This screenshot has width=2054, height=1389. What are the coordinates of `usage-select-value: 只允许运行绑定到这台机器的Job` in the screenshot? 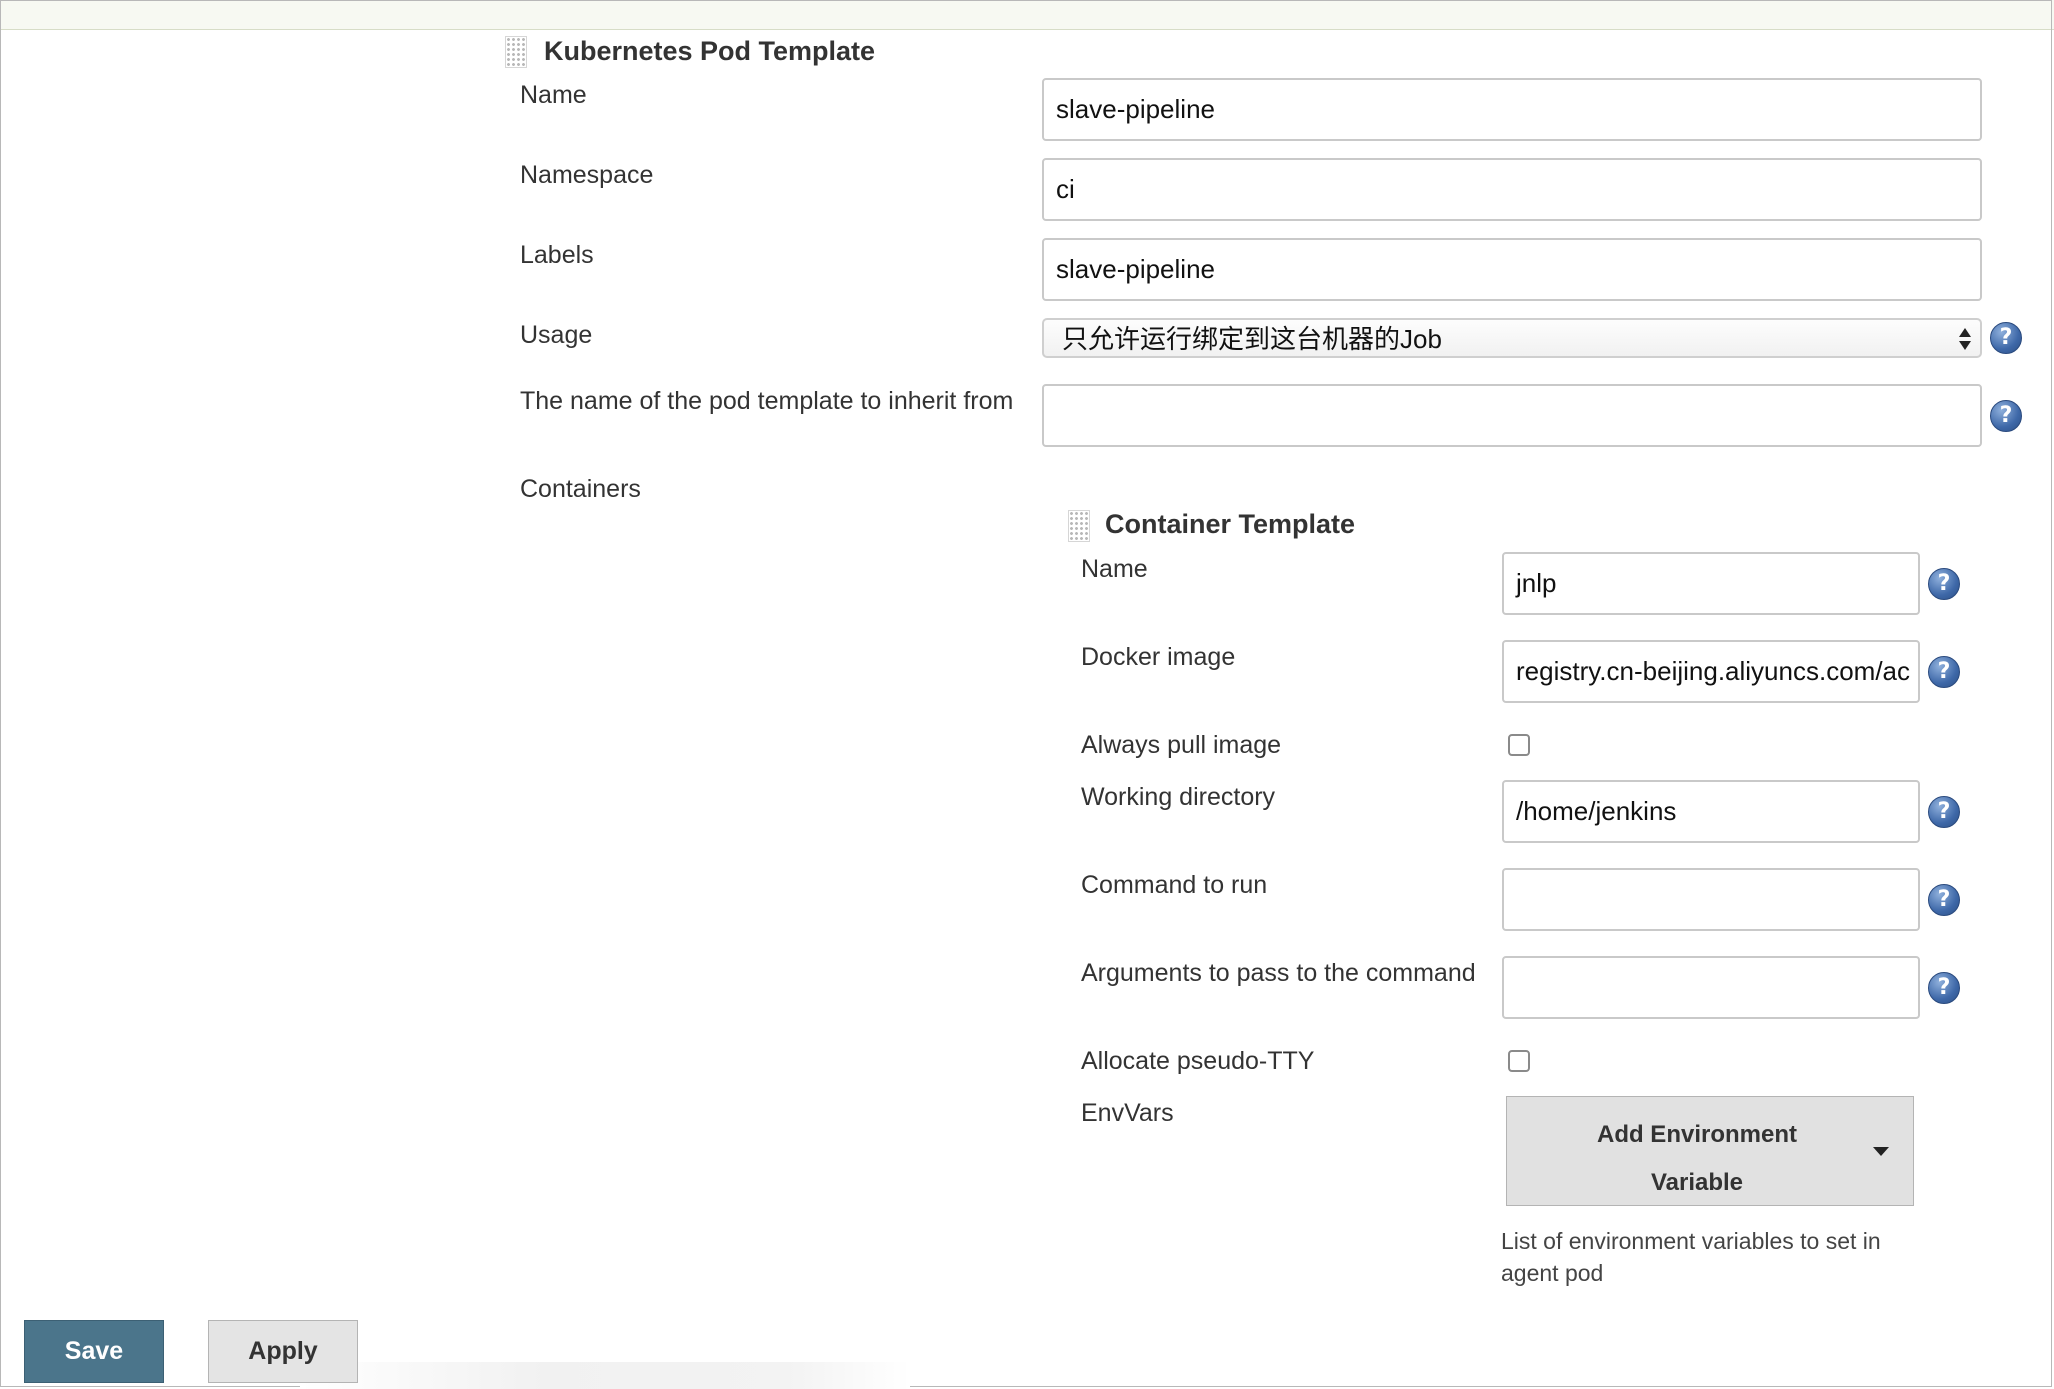 It's located at (1252, 339).